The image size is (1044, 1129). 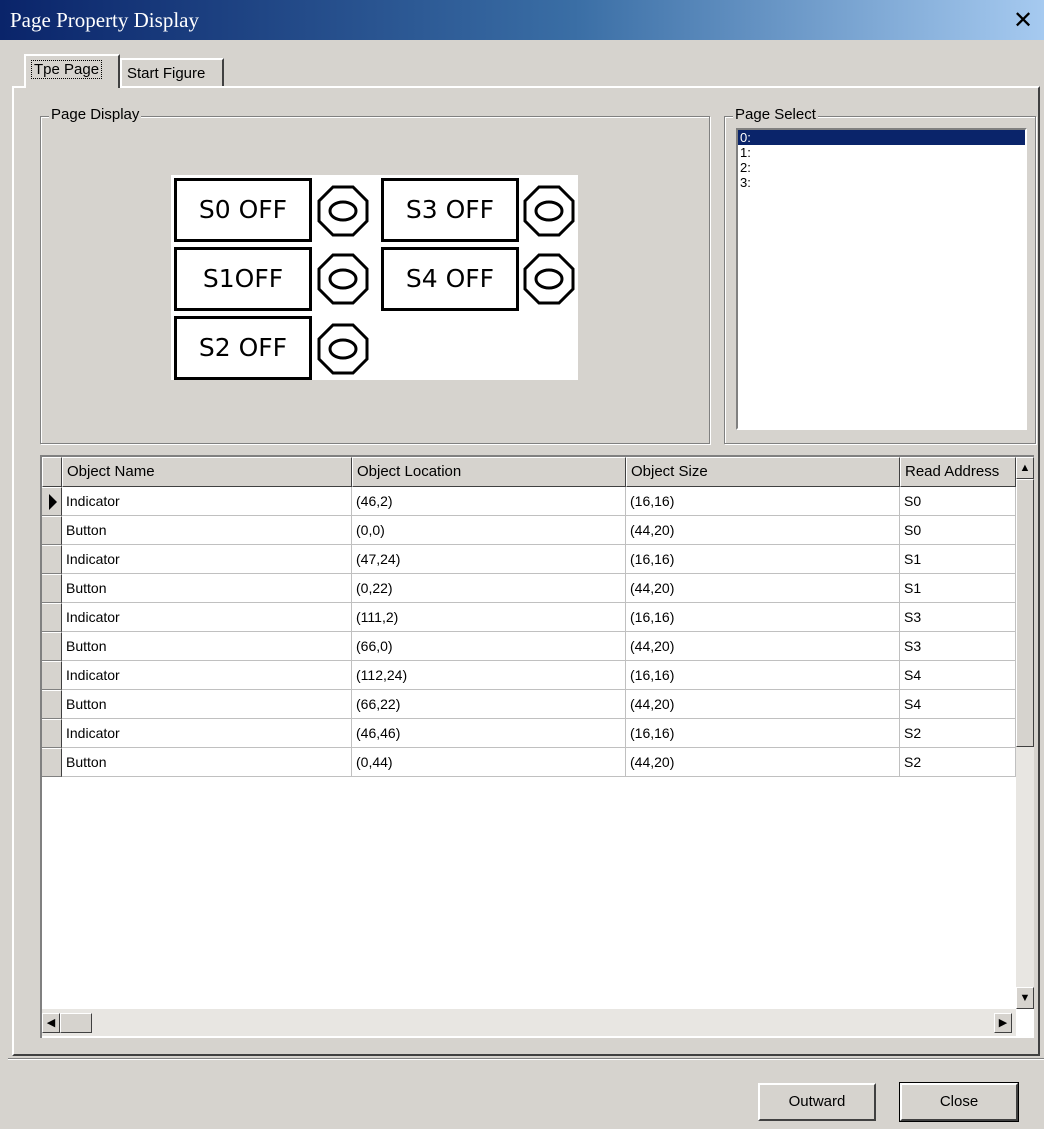 What do you see at coordinates (243, 279) in the screenshot?
I see `preview-button-s1: S1OFF` at bounding box center [243, 279].